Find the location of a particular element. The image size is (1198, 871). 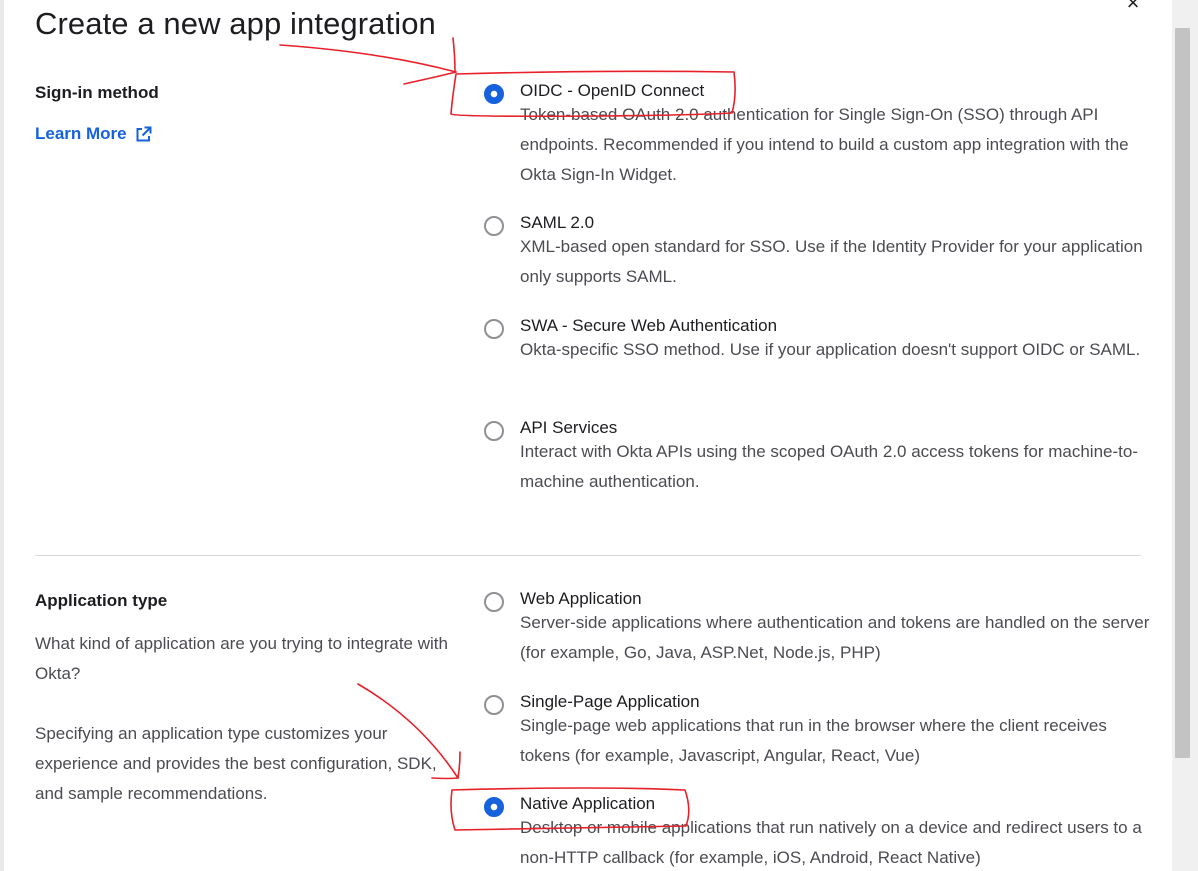

radio-single-page-application is located at coordinates (494, 705).